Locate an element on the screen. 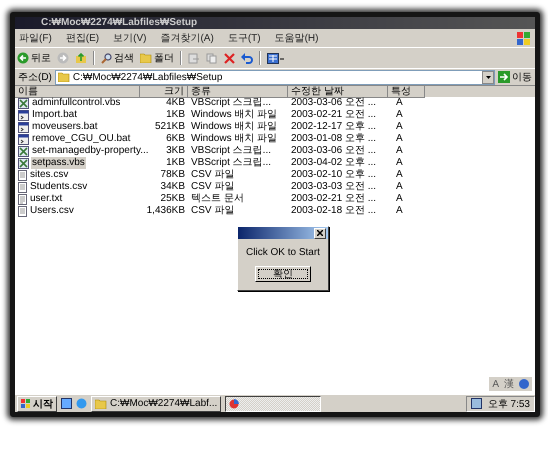 The width and height of the screenshot is (548, 450). file-size: 521KB is located at coordinates (170, 127).